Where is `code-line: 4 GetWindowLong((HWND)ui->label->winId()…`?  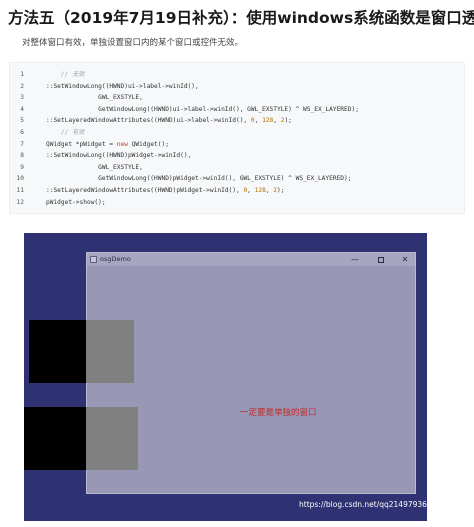
code-line: 4 GetWindowLong((HWND)ui->label->winId()… is located at coordinates (237, 109).